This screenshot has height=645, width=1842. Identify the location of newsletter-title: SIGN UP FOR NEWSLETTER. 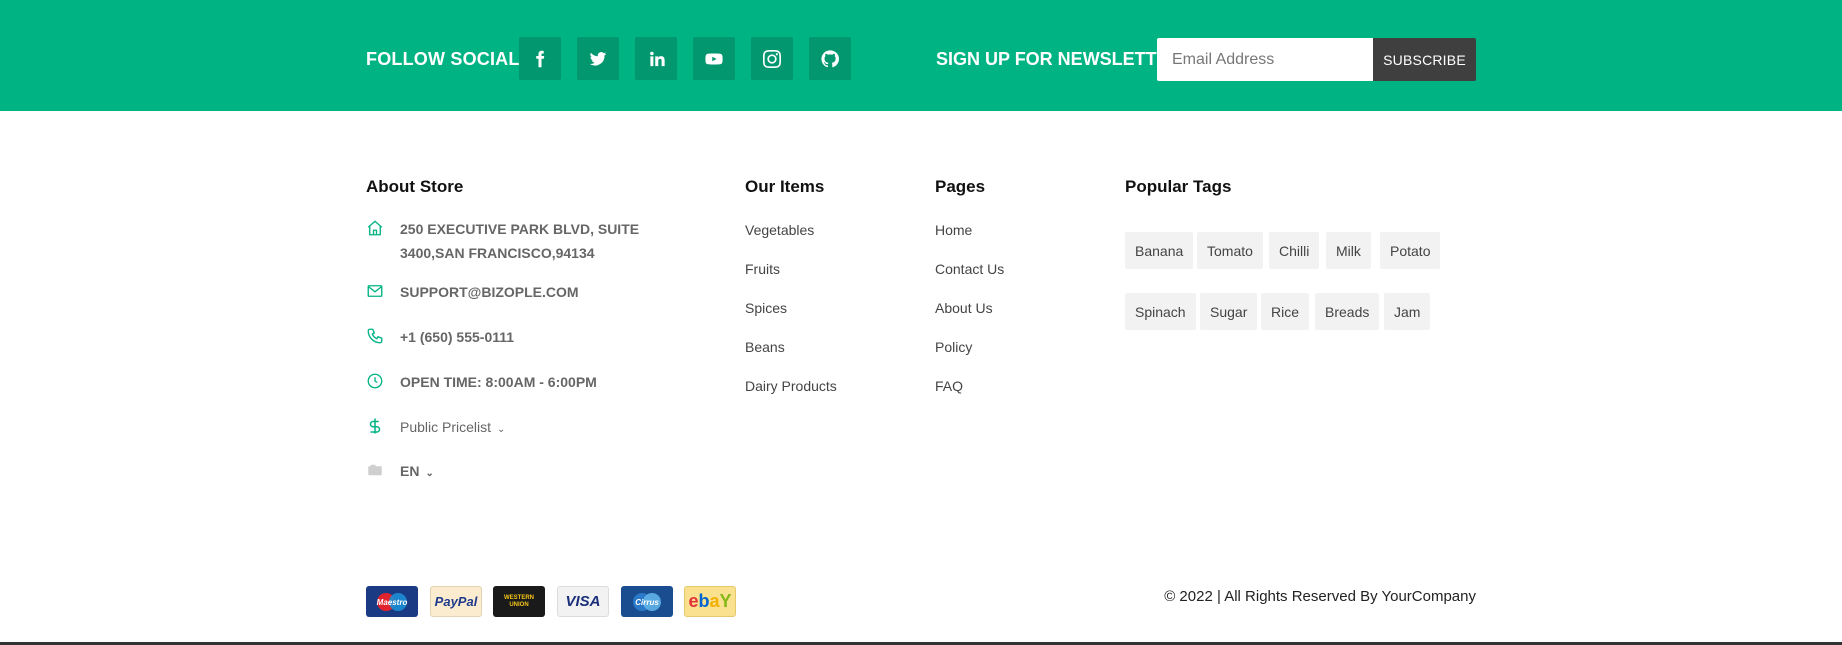
(1059, 59).